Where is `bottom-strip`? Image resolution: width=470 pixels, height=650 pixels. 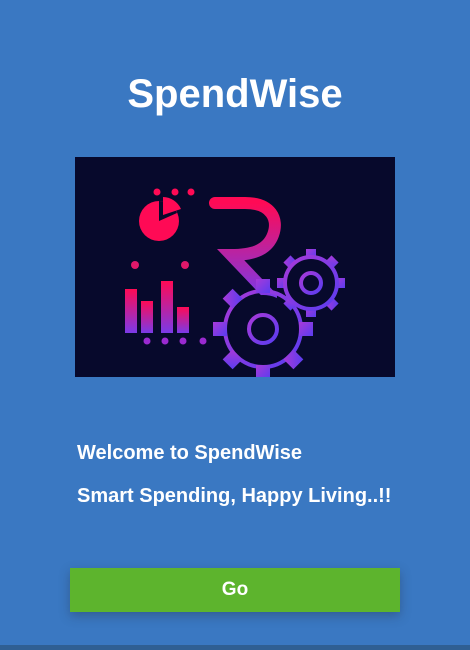 bottom-strip is located at coordinates (235, 647).